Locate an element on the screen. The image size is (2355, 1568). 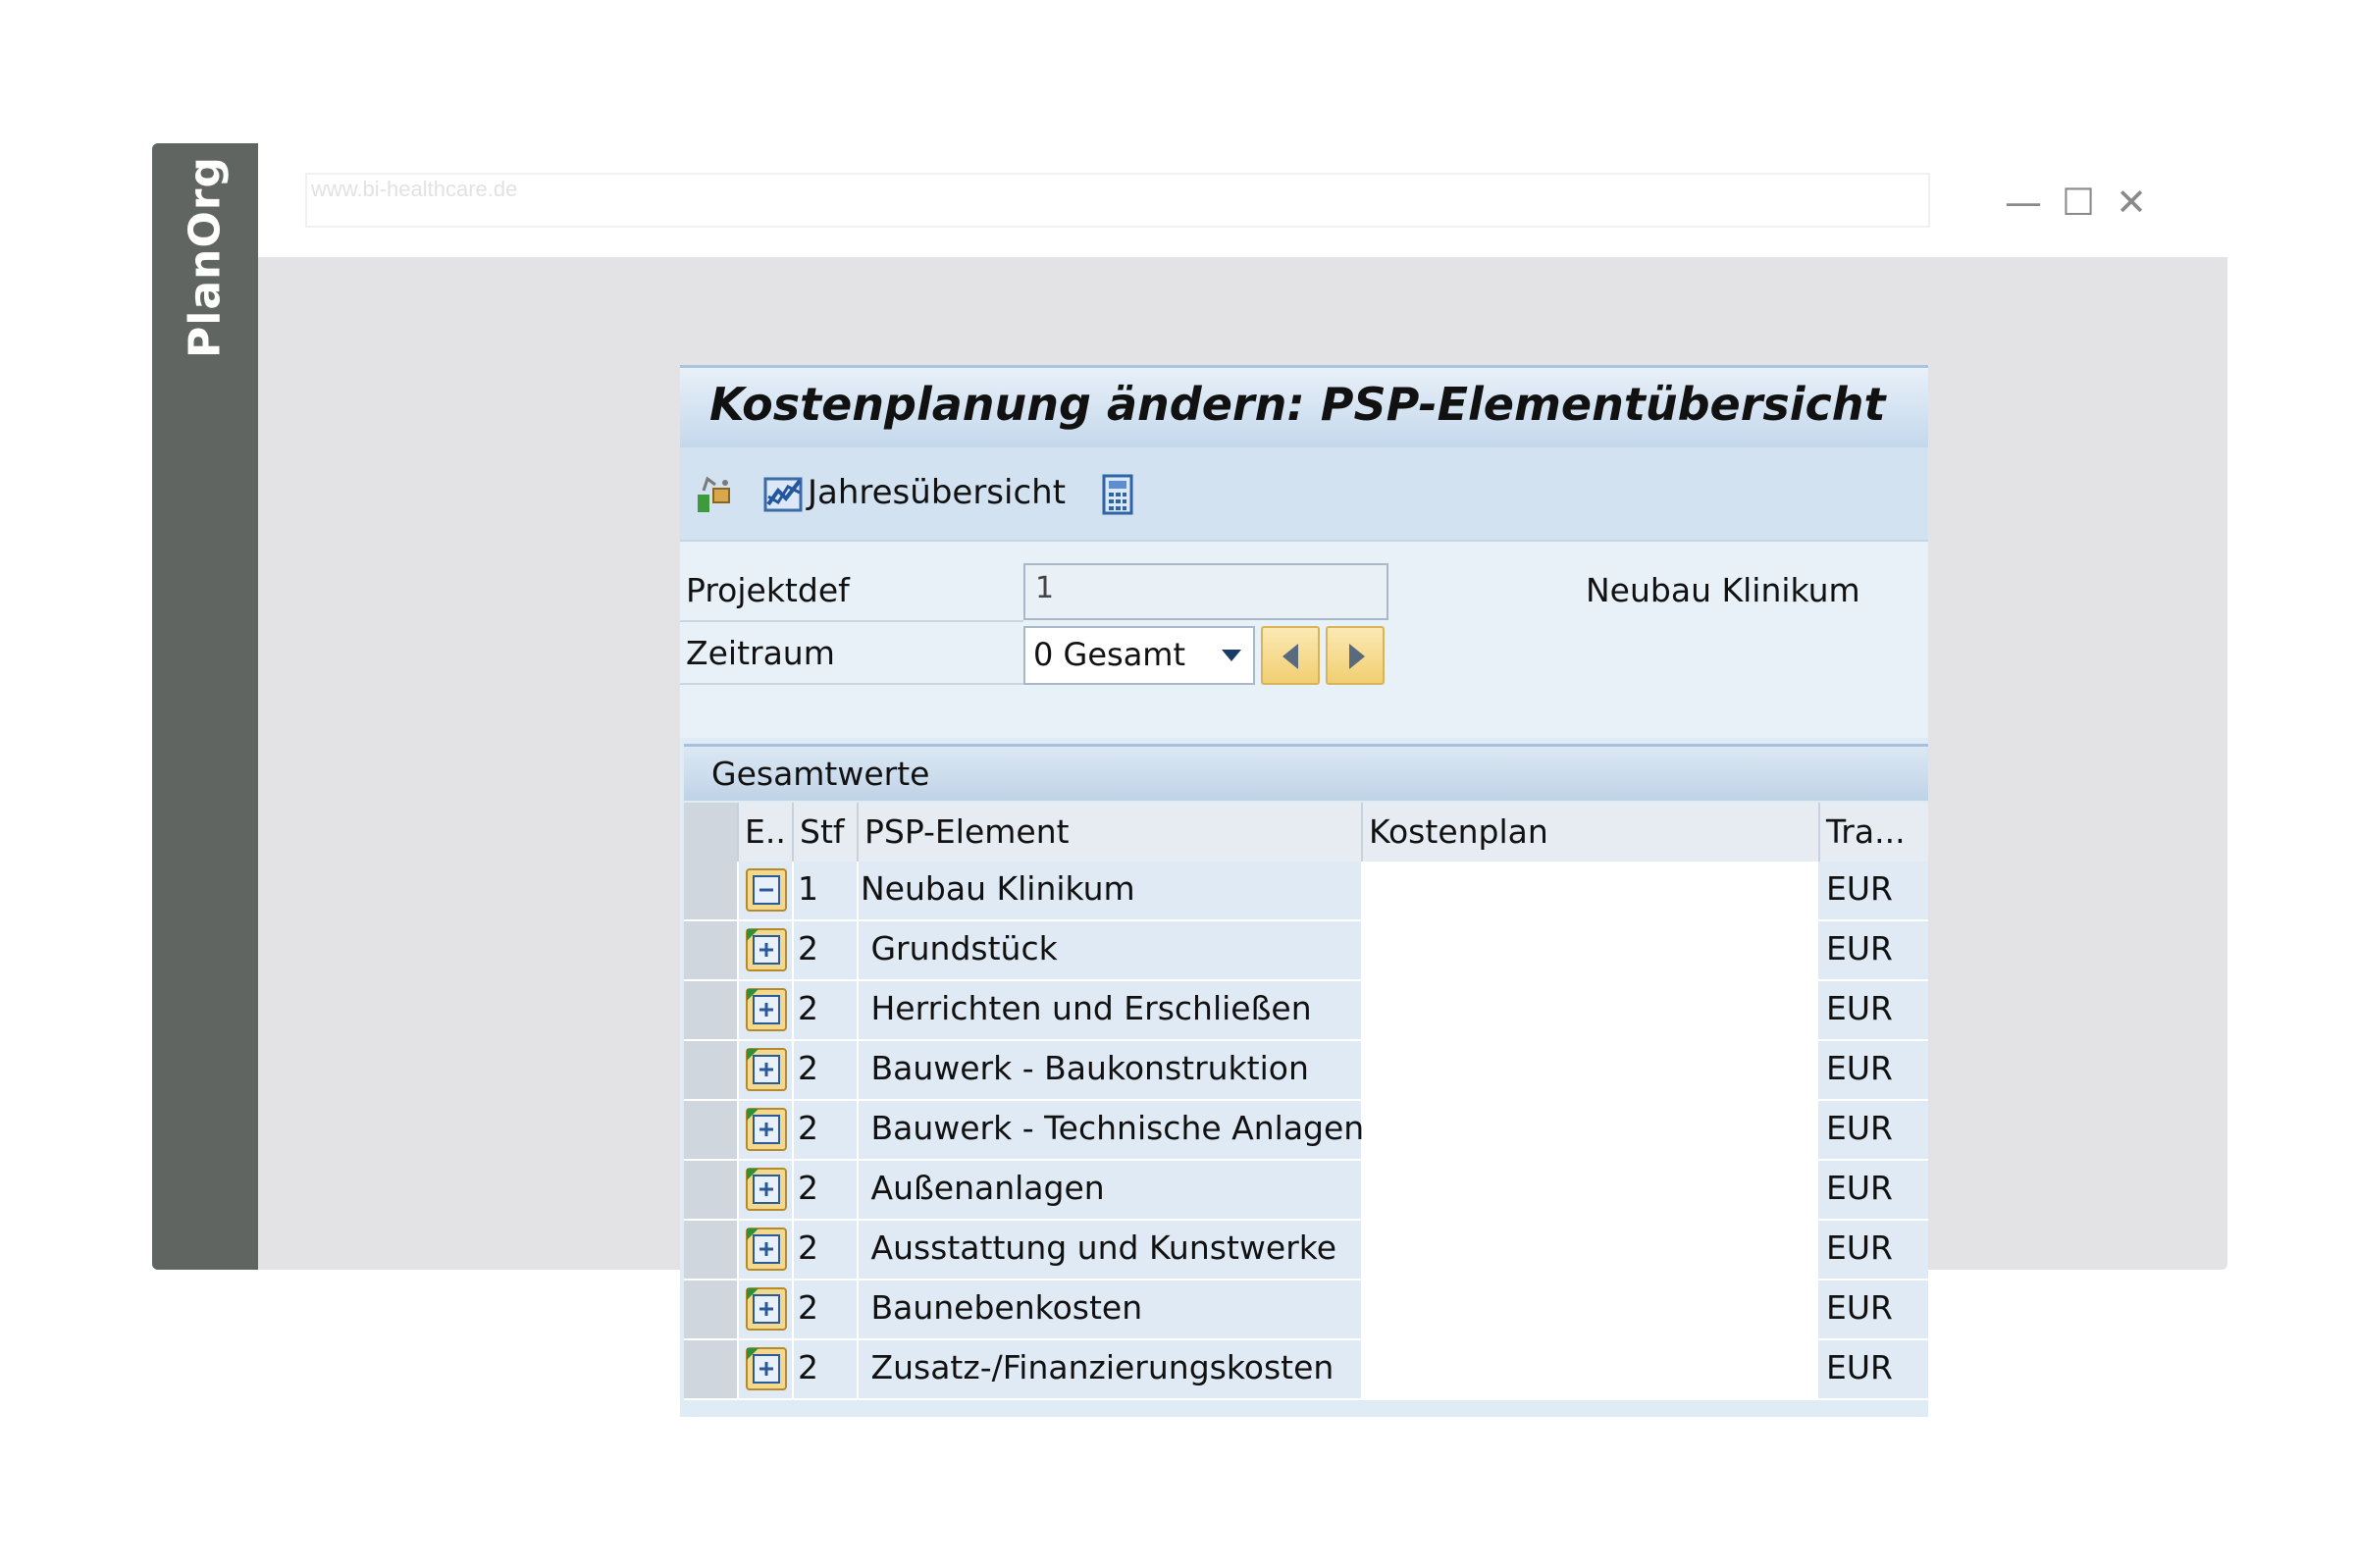
close-button: ✕ is located at coordinates (2131, 202).